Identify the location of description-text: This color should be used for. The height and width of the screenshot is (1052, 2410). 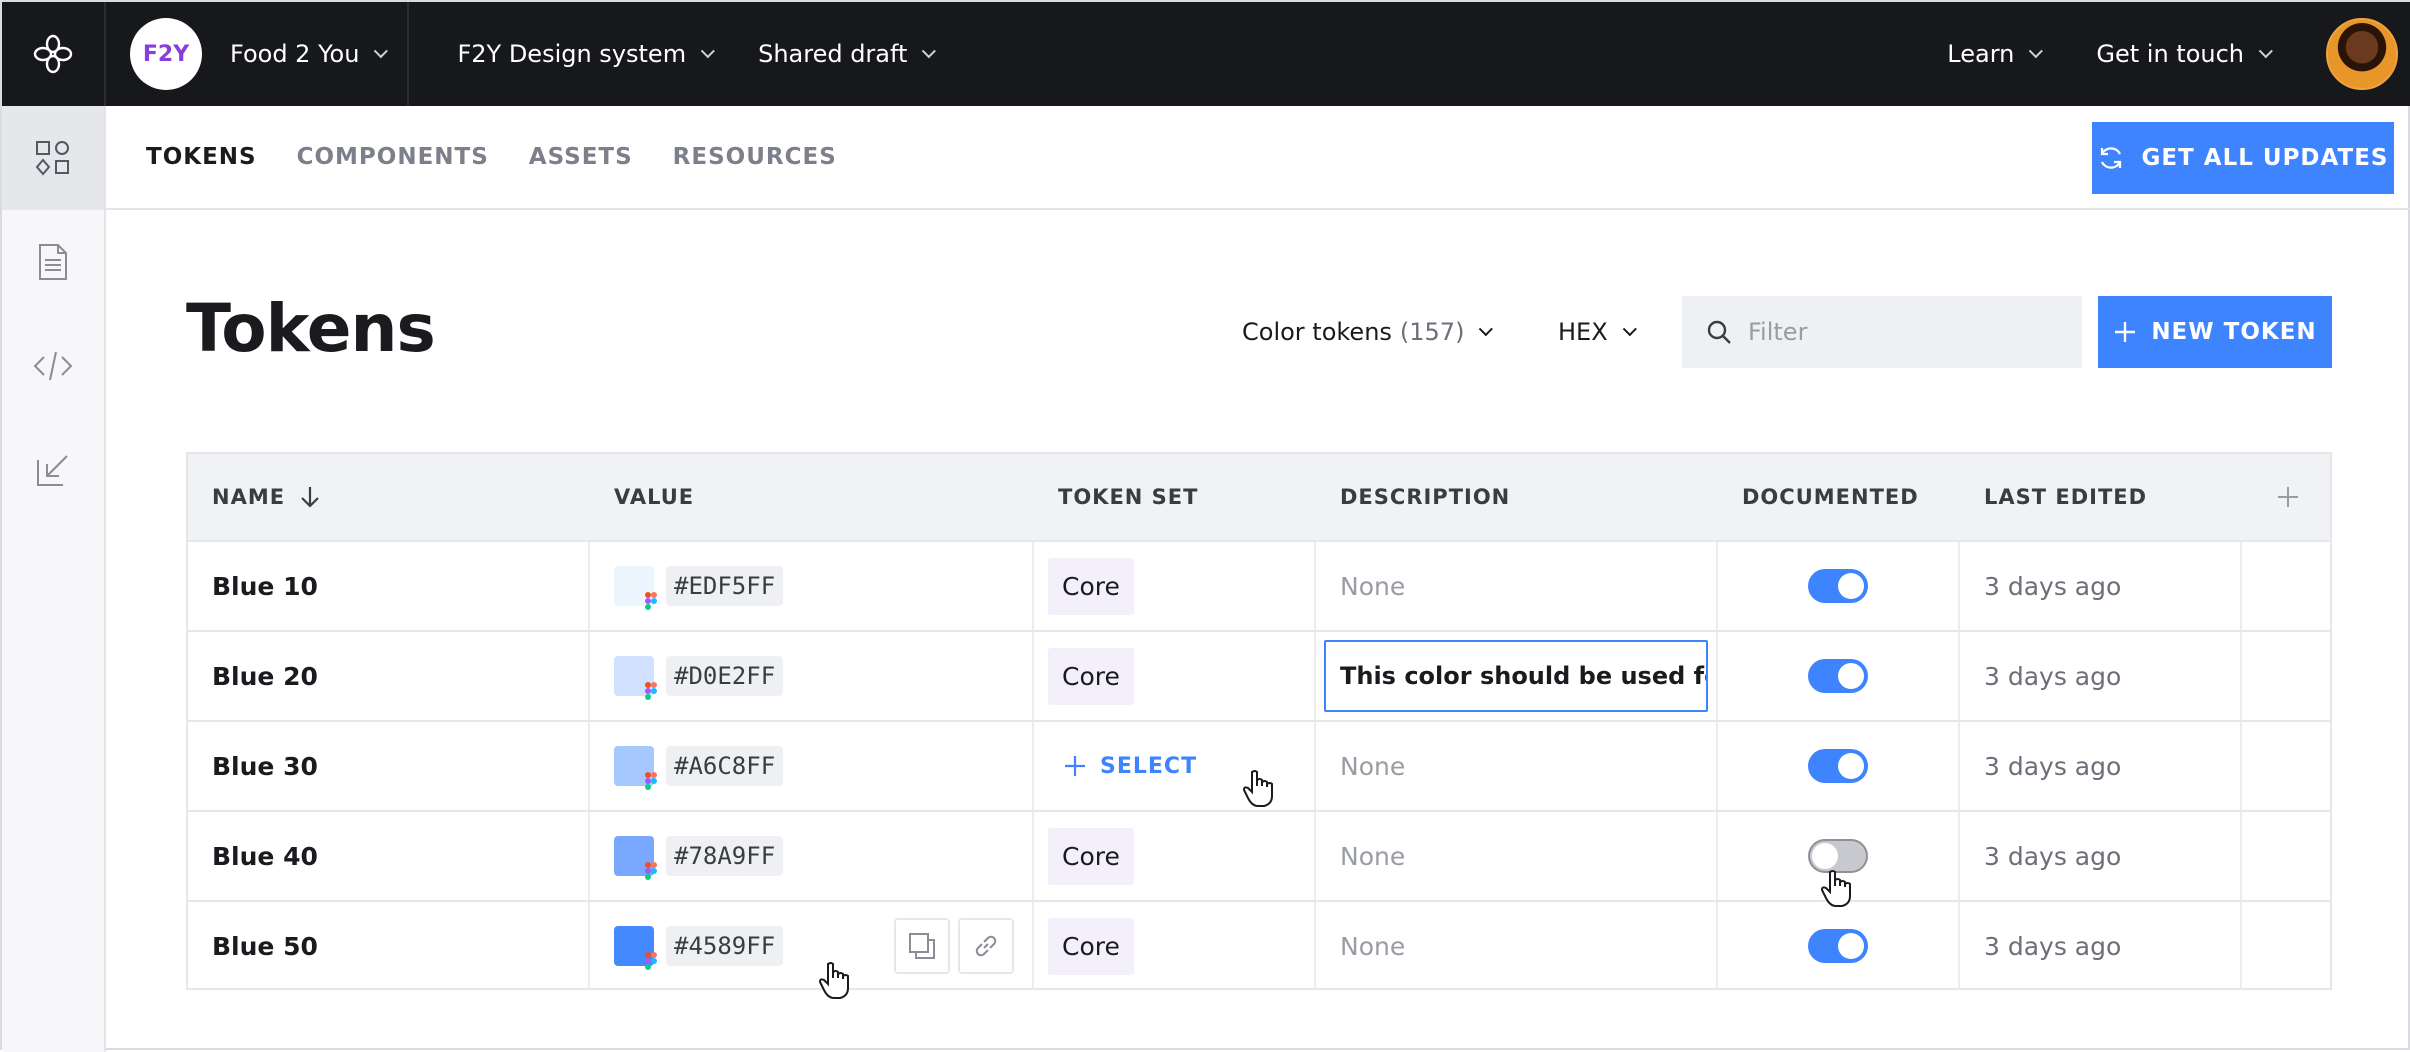
(1524, 676).